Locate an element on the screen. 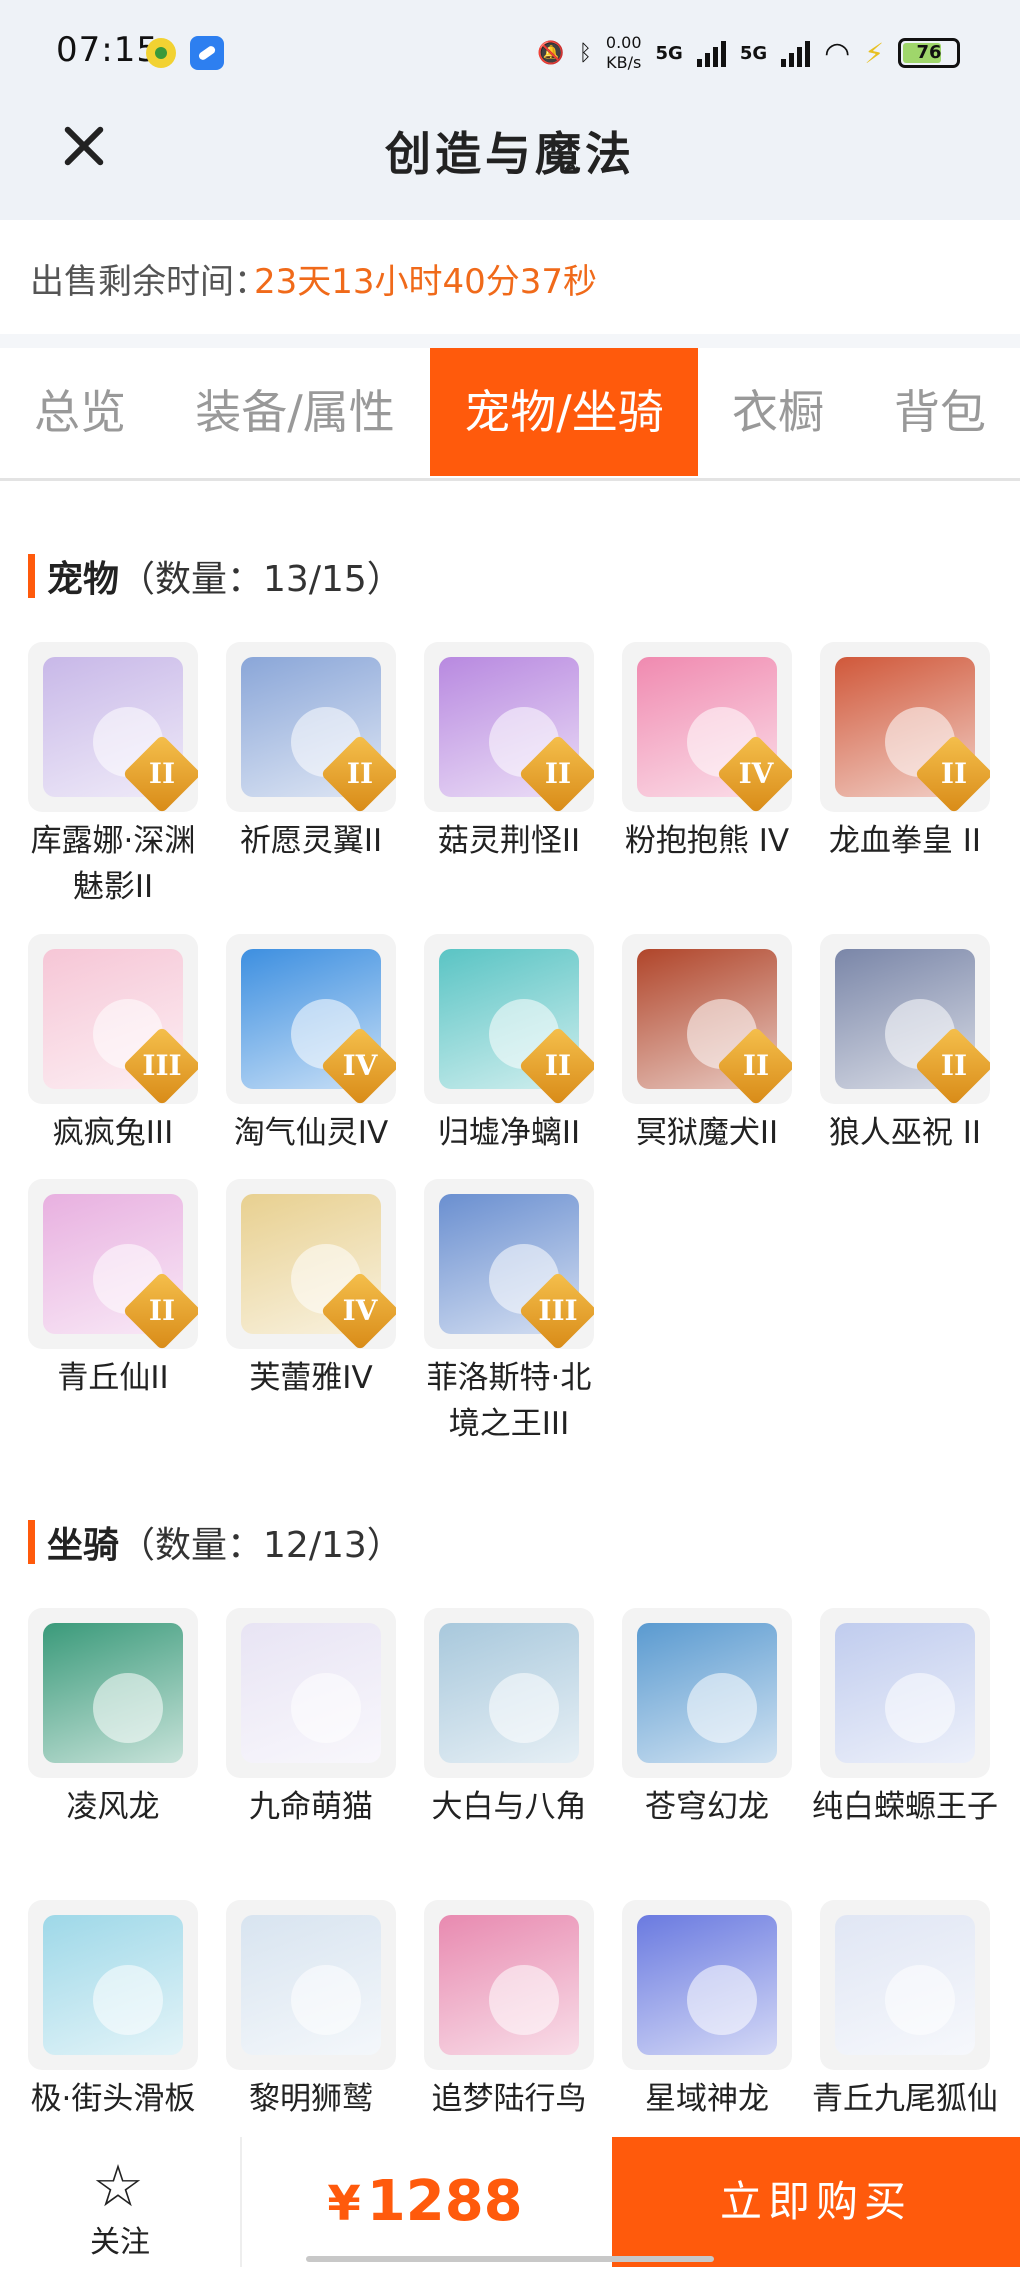 Image resolution: width=1020 pixels, height=2269 pixels. pet-item: II 青丘仙II is located at coordinates (113, 1290).